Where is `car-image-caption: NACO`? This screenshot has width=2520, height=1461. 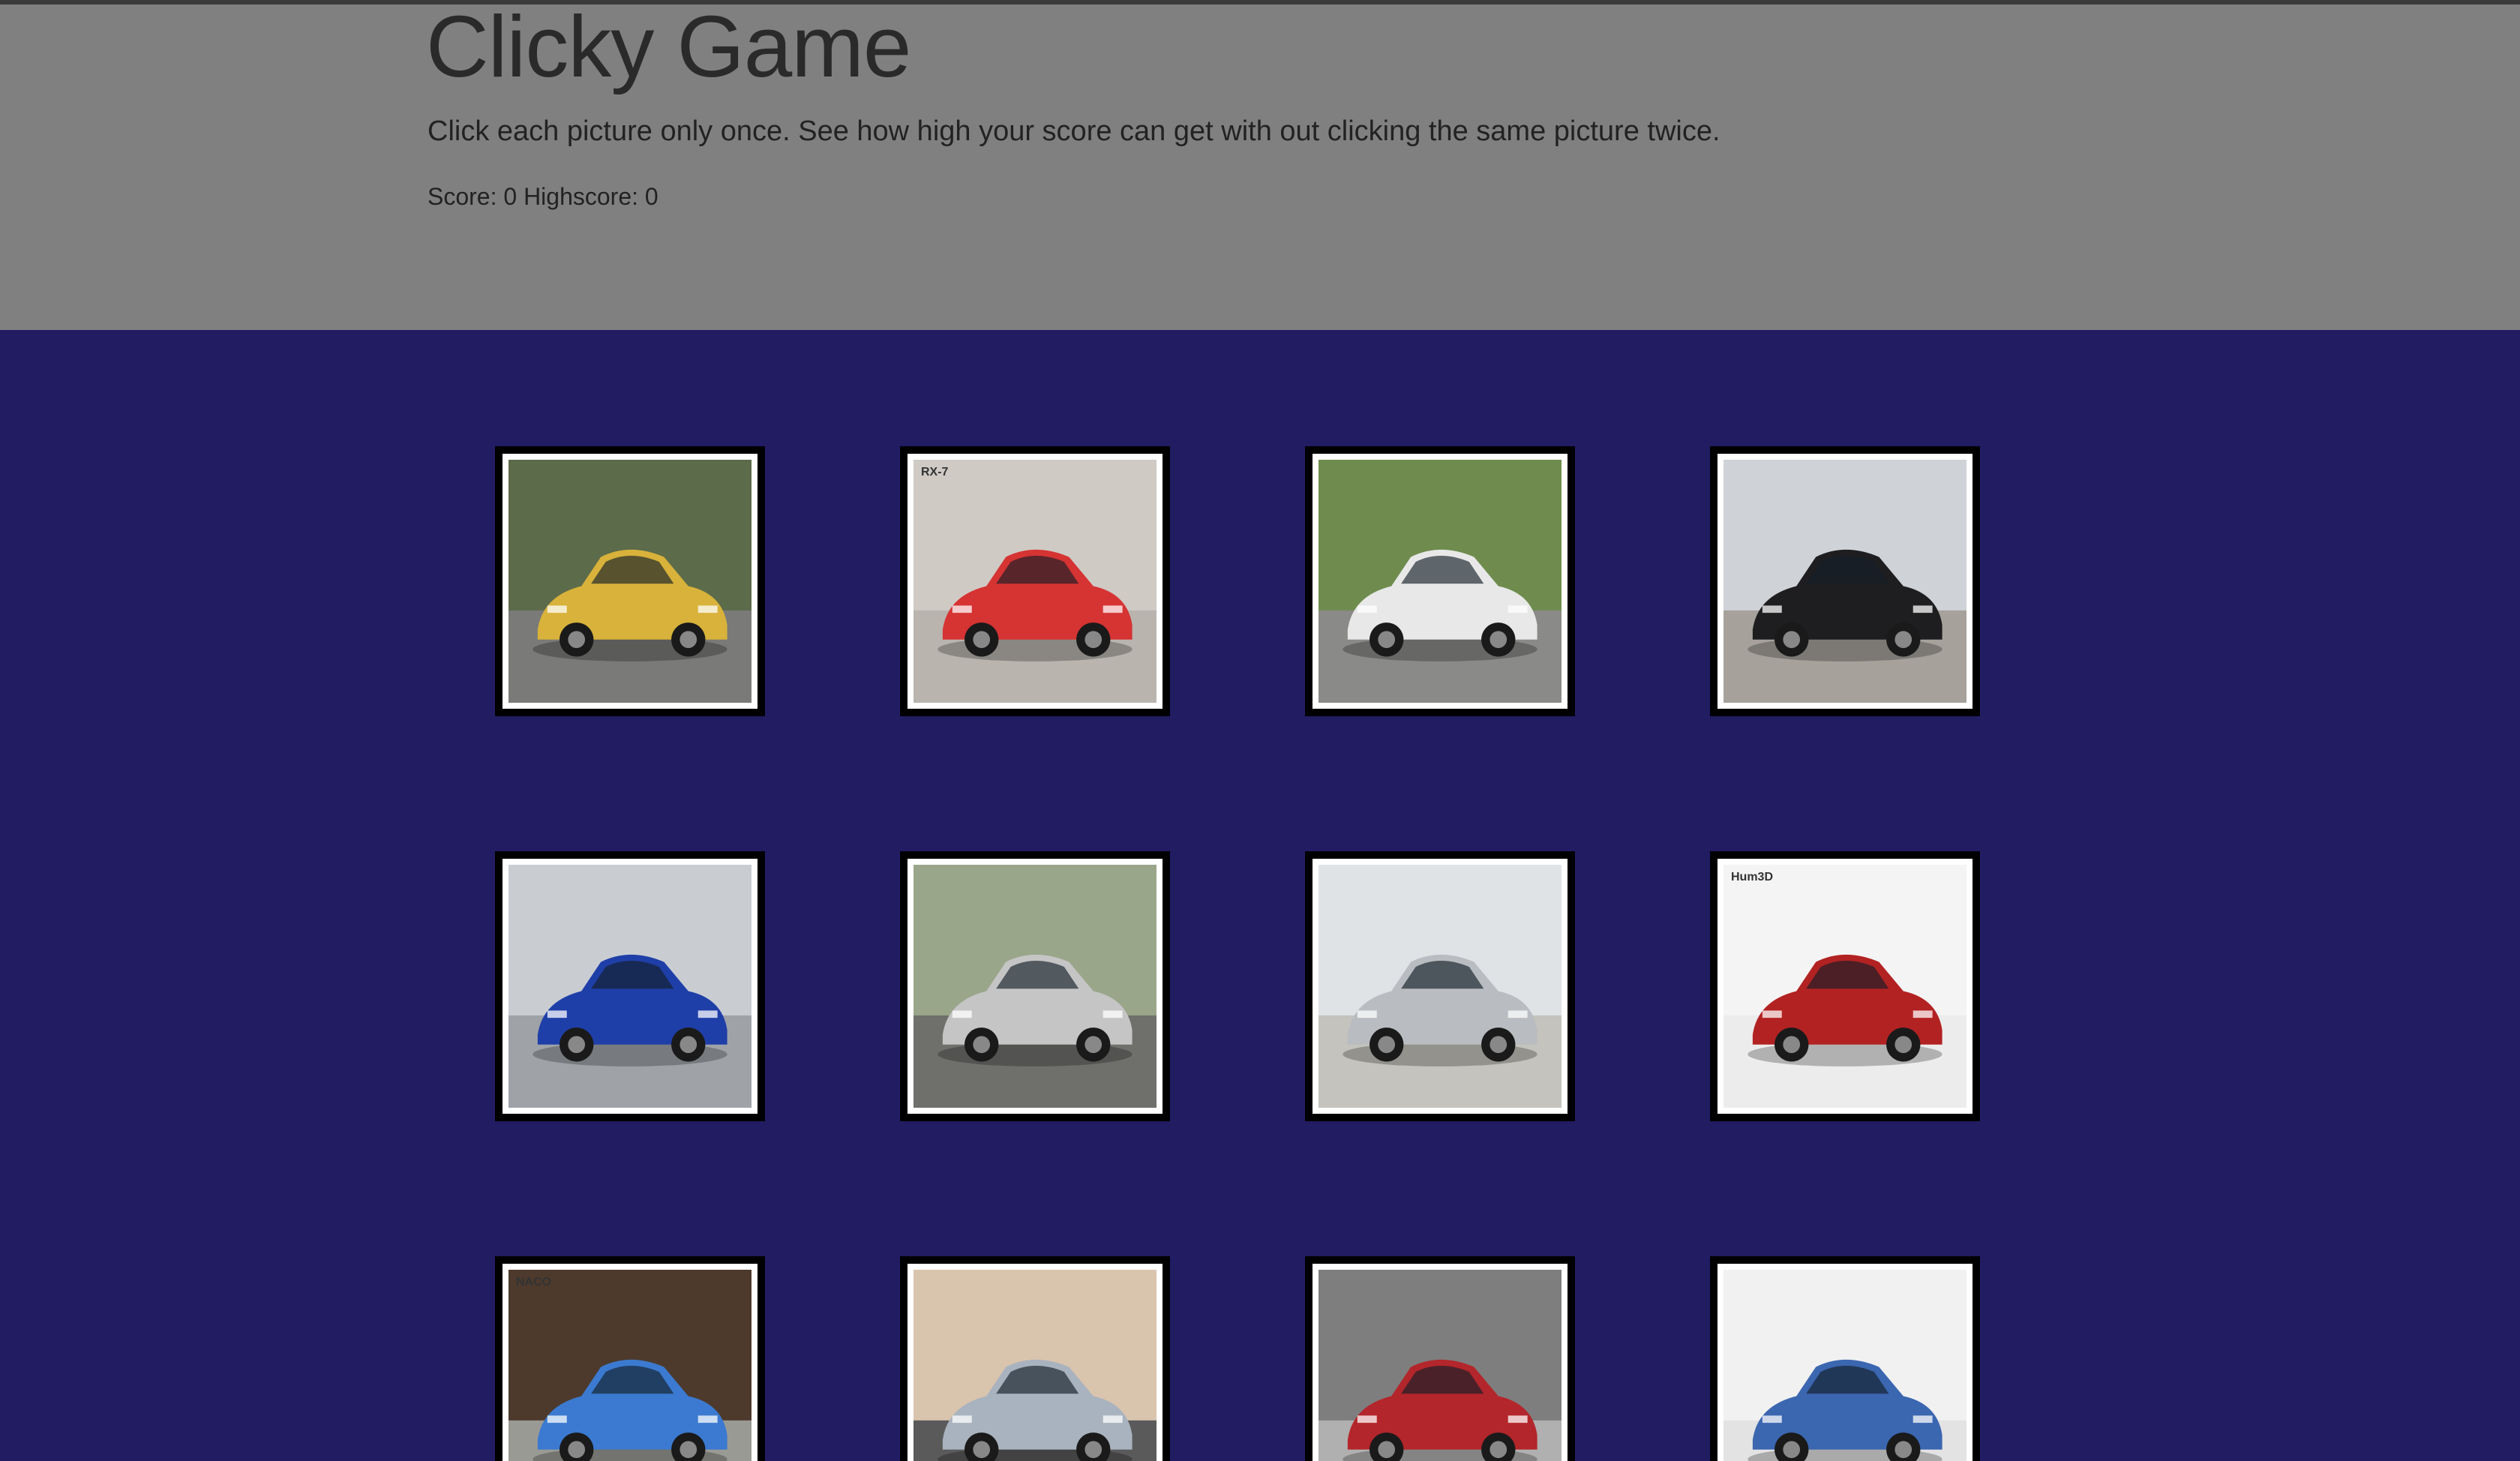
car-image-caption: NACO is located at coordinates (534, 1282).